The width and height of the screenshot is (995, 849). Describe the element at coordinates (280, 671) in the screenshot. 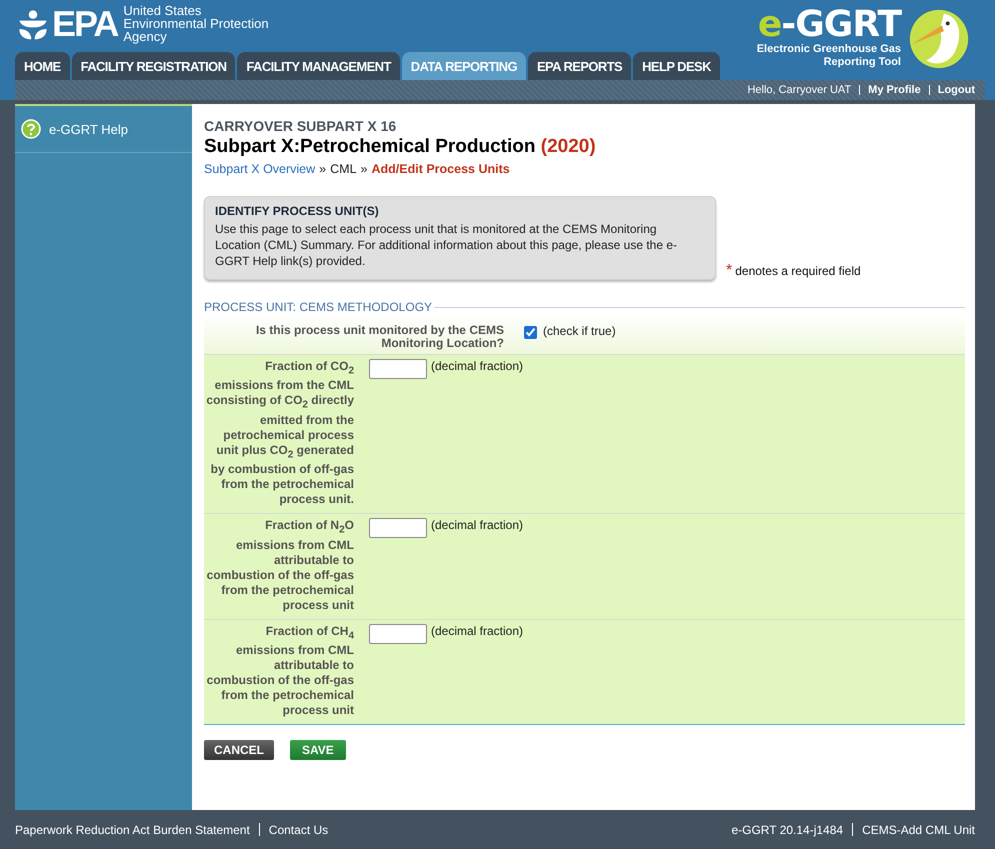

I see `field-label: Fraction of CH$_{4}$ emissions from CML attributable to combustion of the off-gas from the petrochemical process unit` at that location.